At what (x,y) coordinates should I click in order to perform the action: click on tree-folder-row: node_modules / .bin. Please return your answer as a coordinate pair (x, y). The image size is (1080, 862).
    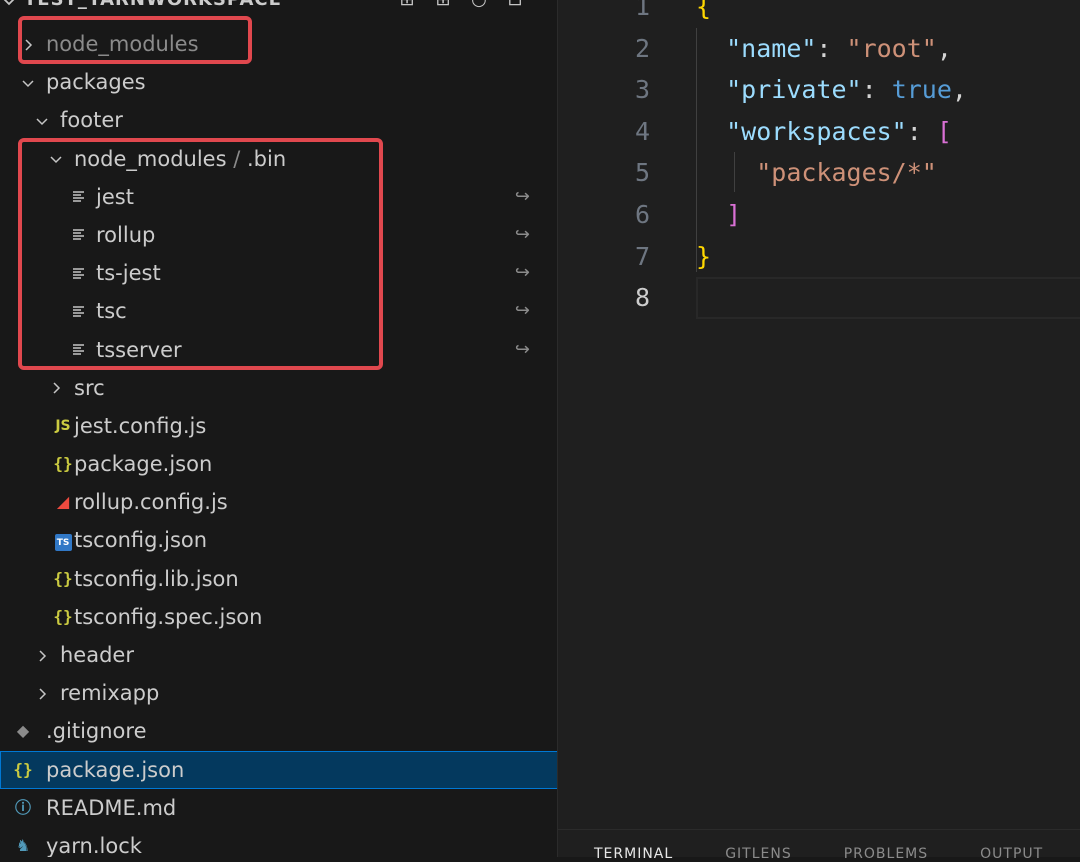
    Looking at the image, I should click on (279, 159).